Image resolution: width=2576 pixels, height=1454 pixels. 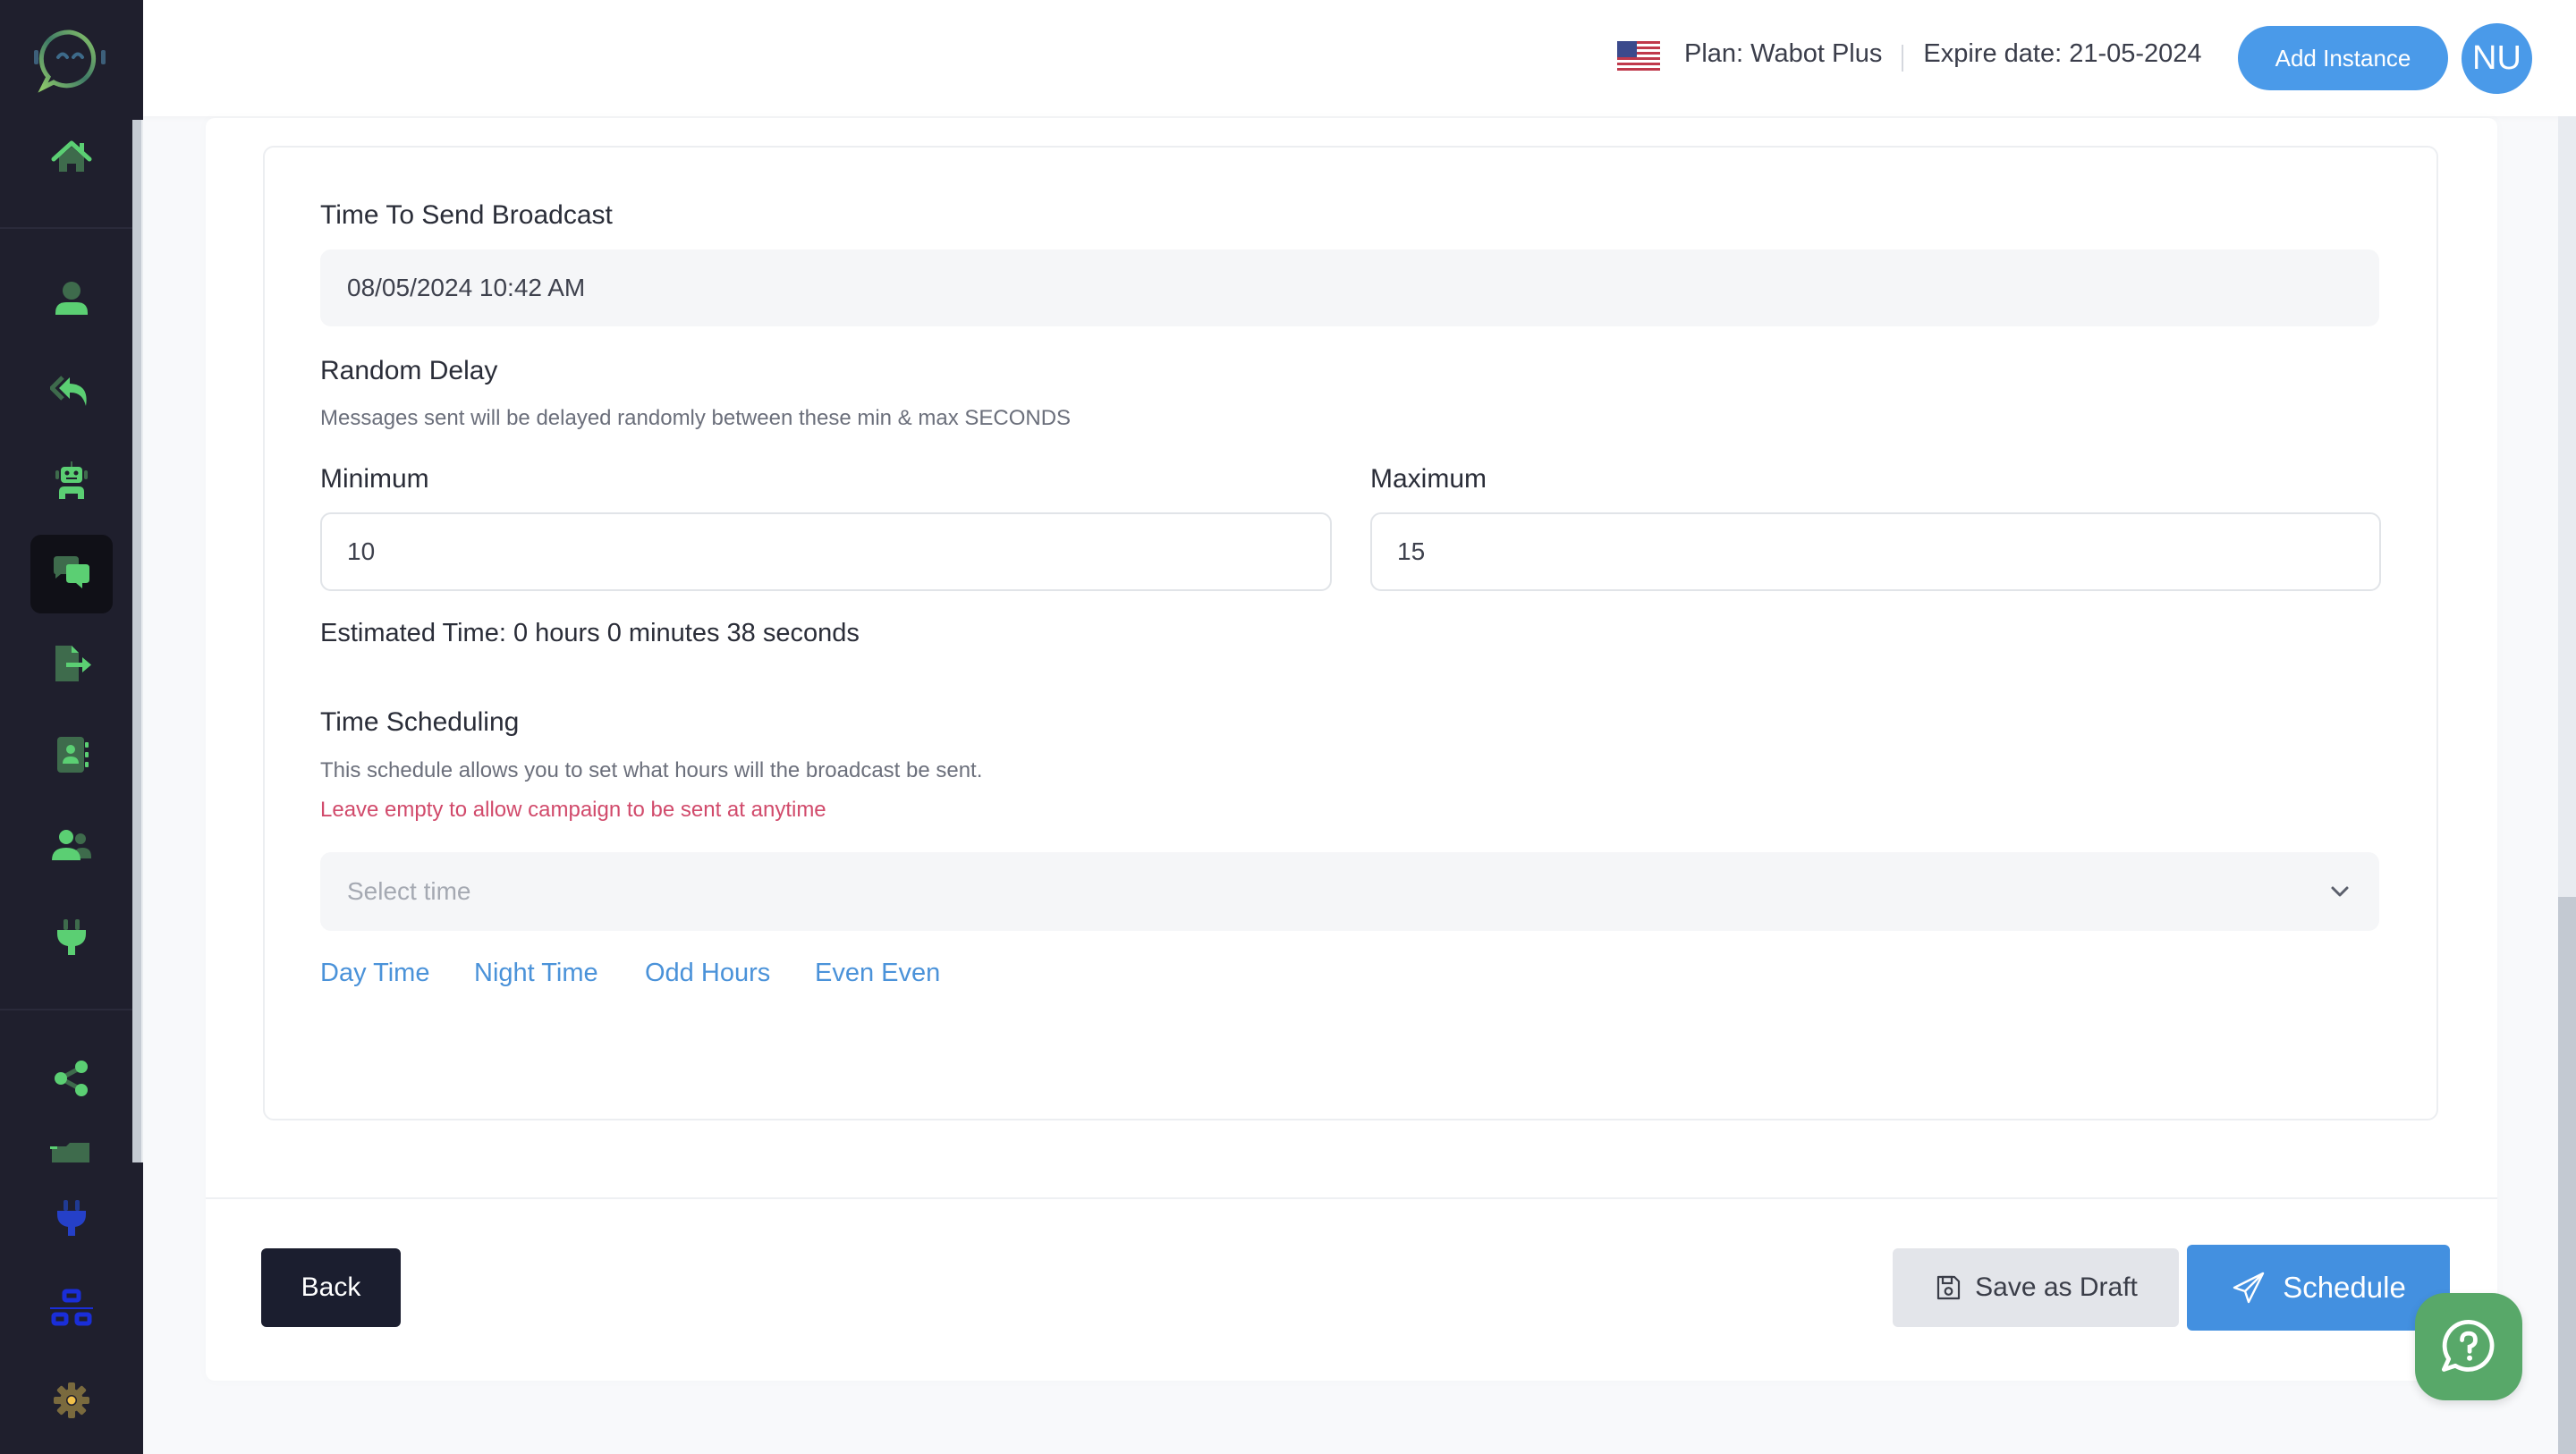 What do you see at coordinates (1783, 54) in the screenshot?
I see `plan-label: Plan: Wabot Plus` at bounding box center [1783, 54].